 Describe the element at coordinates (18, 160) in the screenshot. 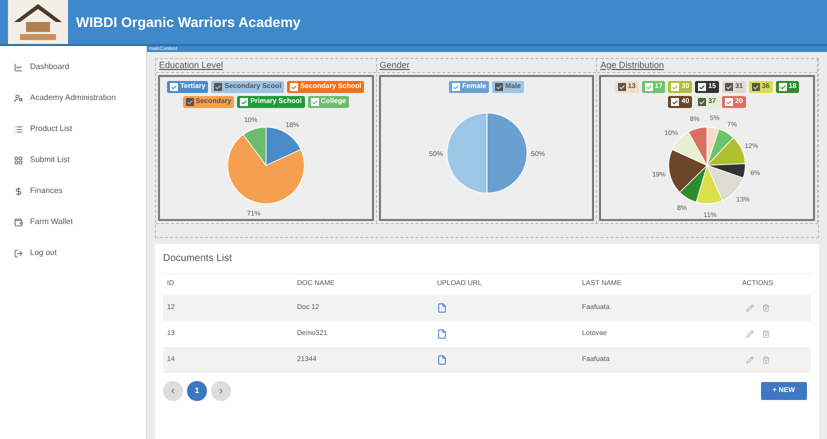

I see `grid-icon` at that location.